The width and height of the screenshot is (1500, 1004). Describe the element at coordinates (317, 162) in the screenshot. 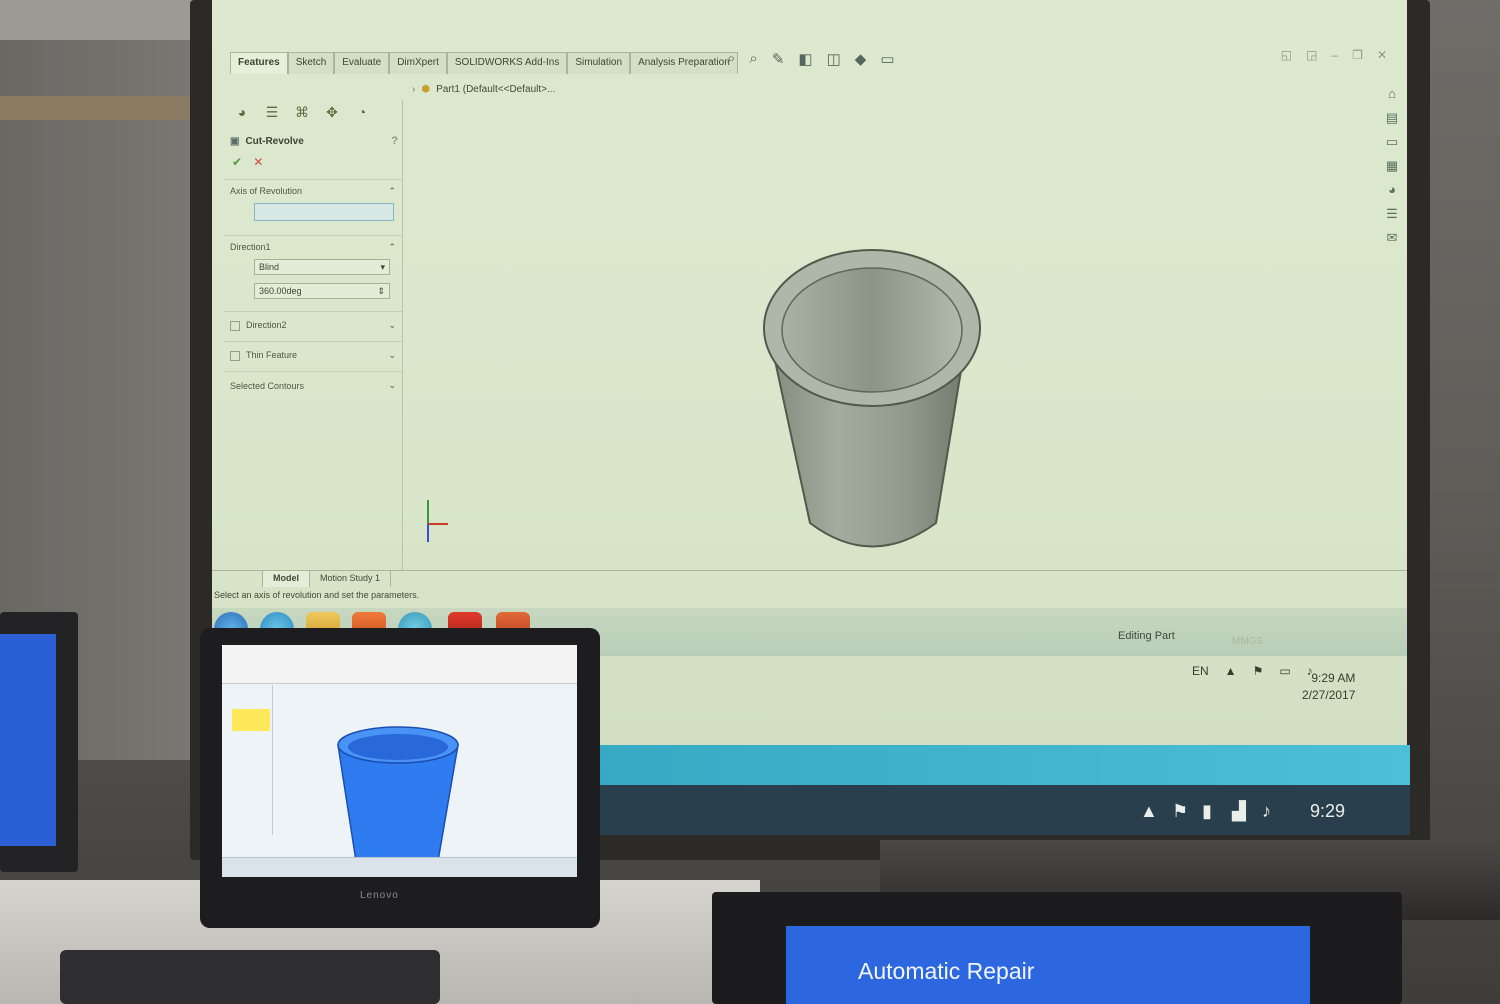

I see `ok-cancel: ✔ ✕` at that location.